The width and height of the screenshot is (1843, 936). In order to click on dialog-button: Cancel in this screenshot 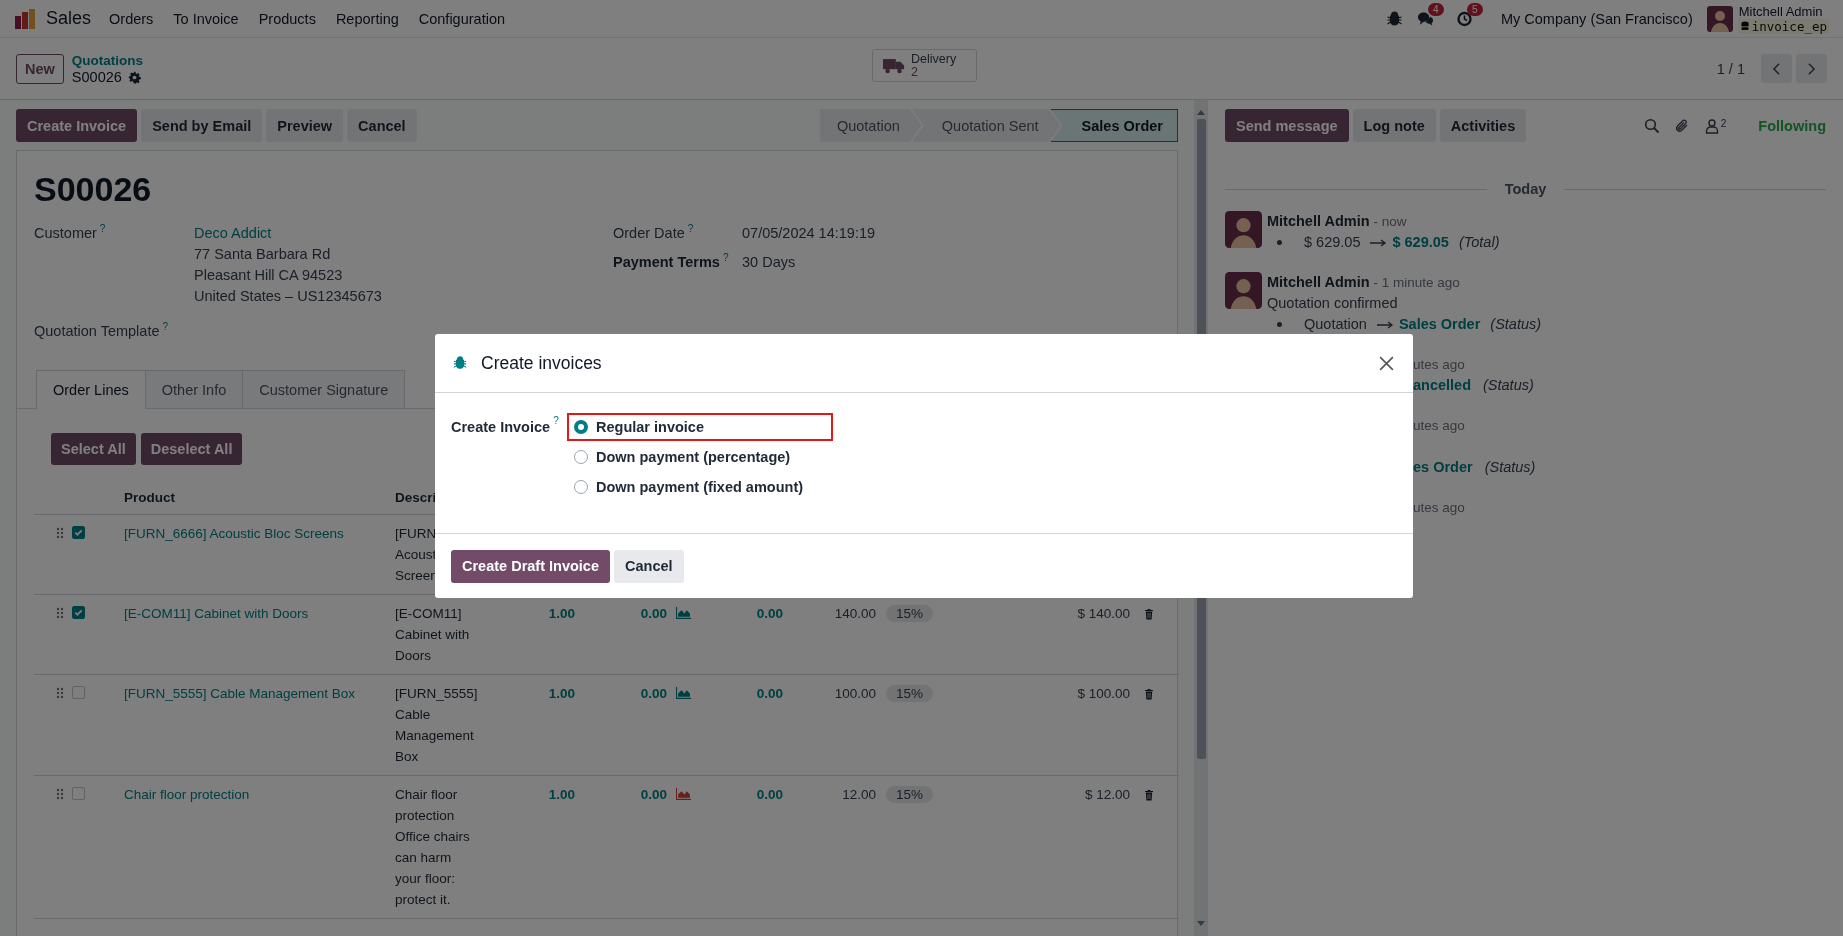, I will do `click(649, 566)`.